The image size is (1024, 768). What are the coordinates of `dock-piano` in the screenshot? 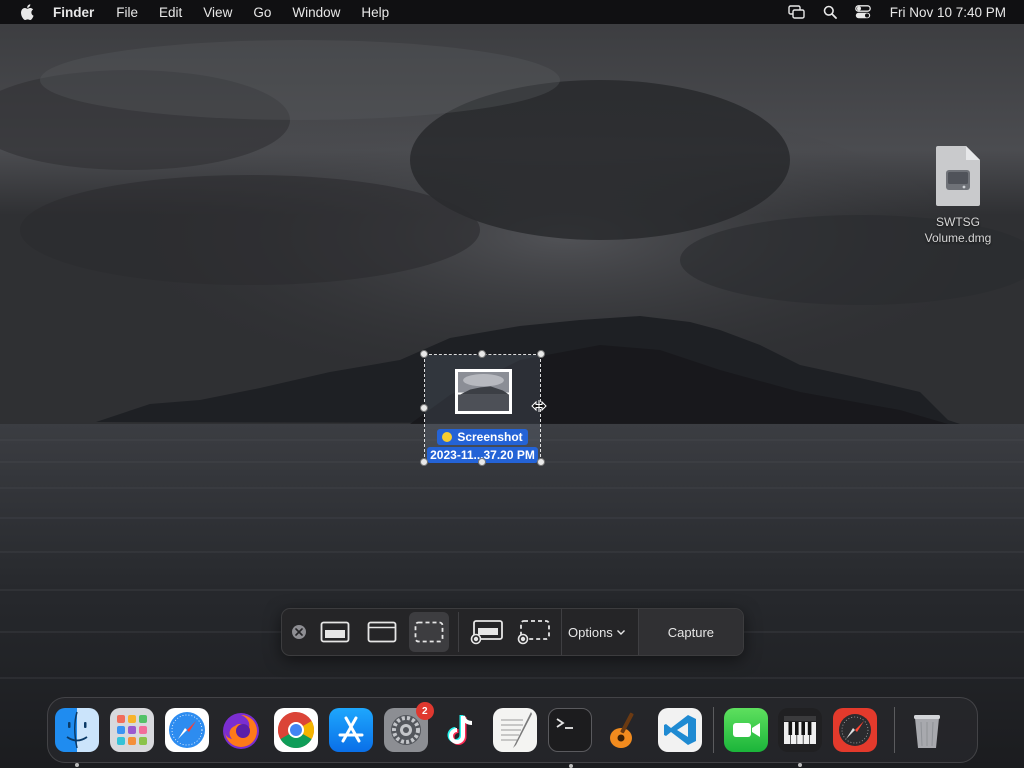 It's located at (800, 737).